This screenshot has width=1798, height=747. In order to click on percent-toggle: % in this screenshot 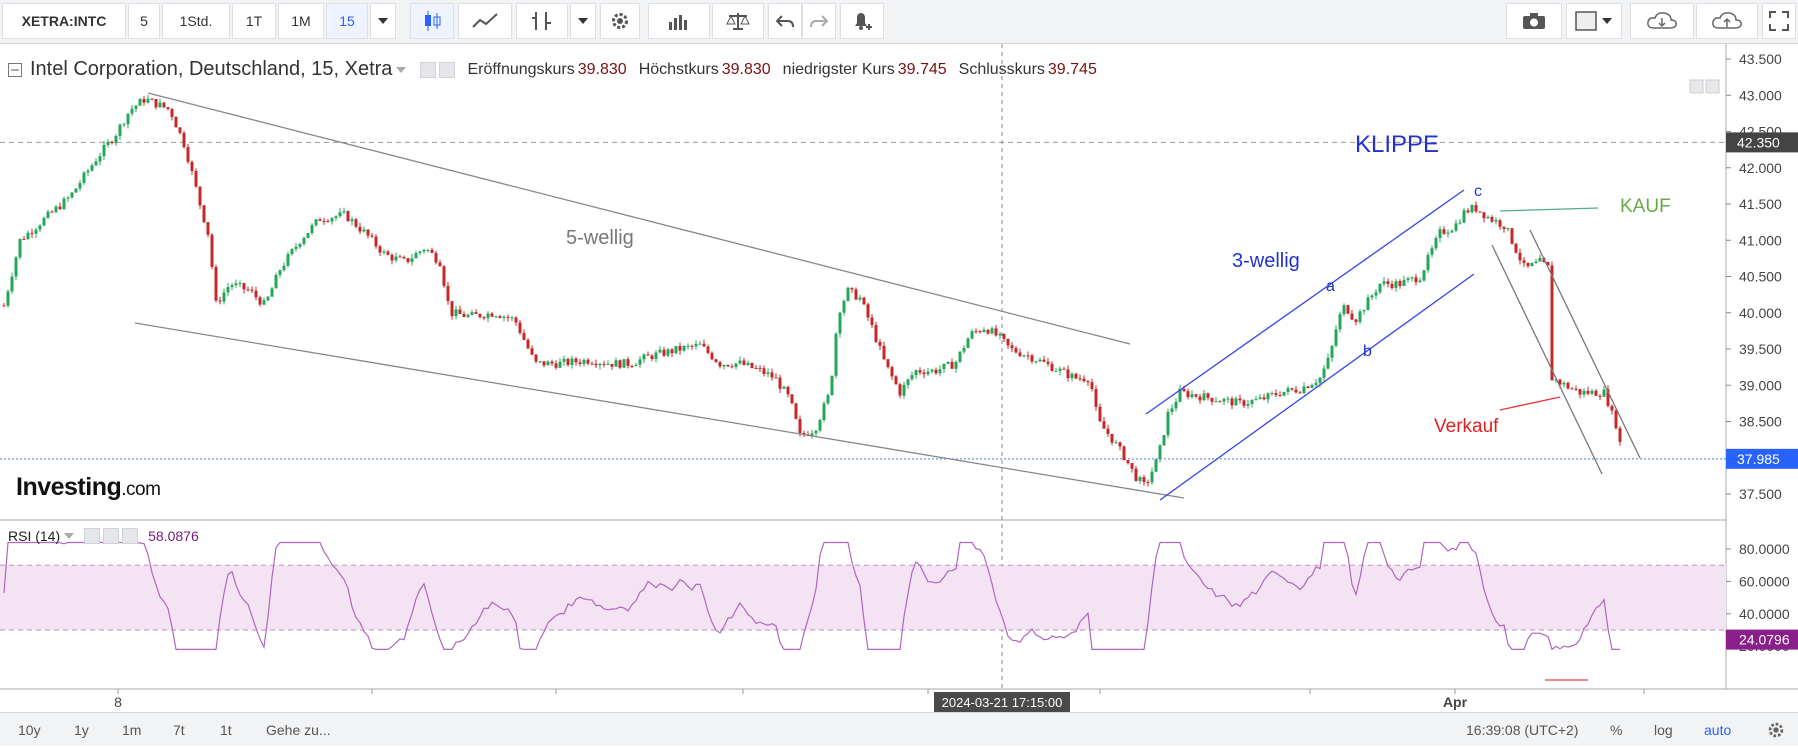, I will do `click(1616, 730)`.